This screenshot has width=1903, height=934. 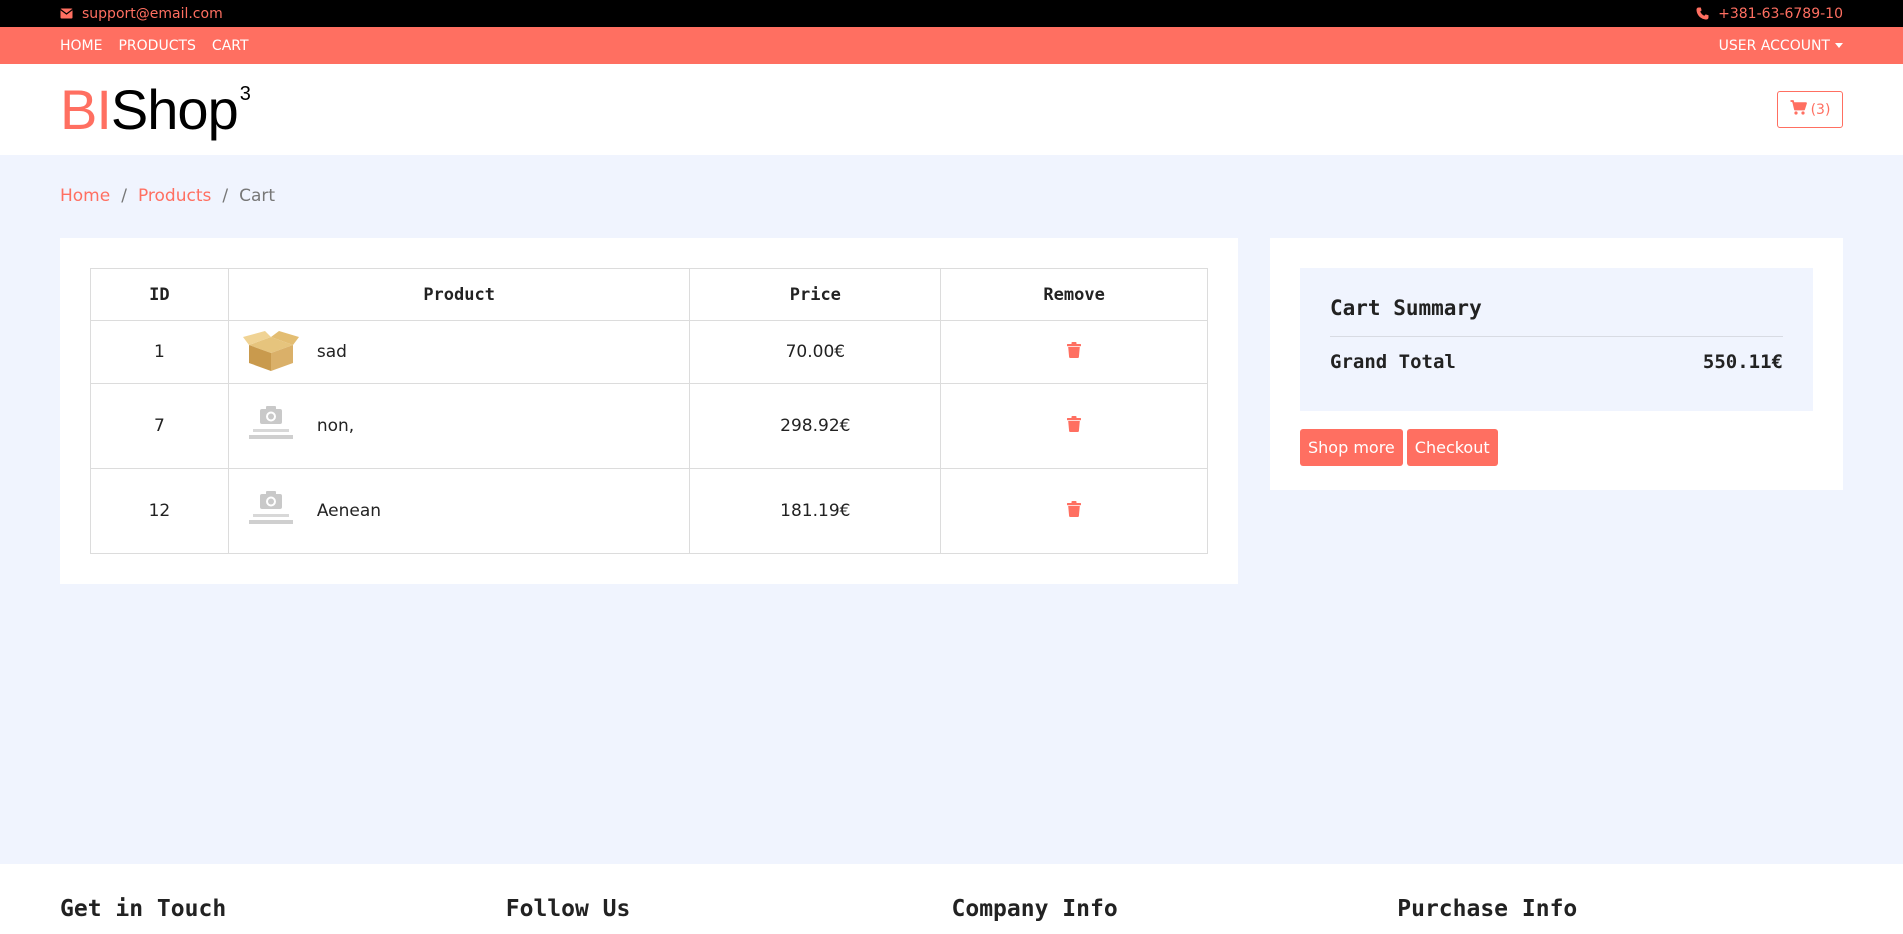 What do you see at coordinates (459, 294) in the screenshot?
I see `column-header-product: Product` at bounding box center [459, 294].